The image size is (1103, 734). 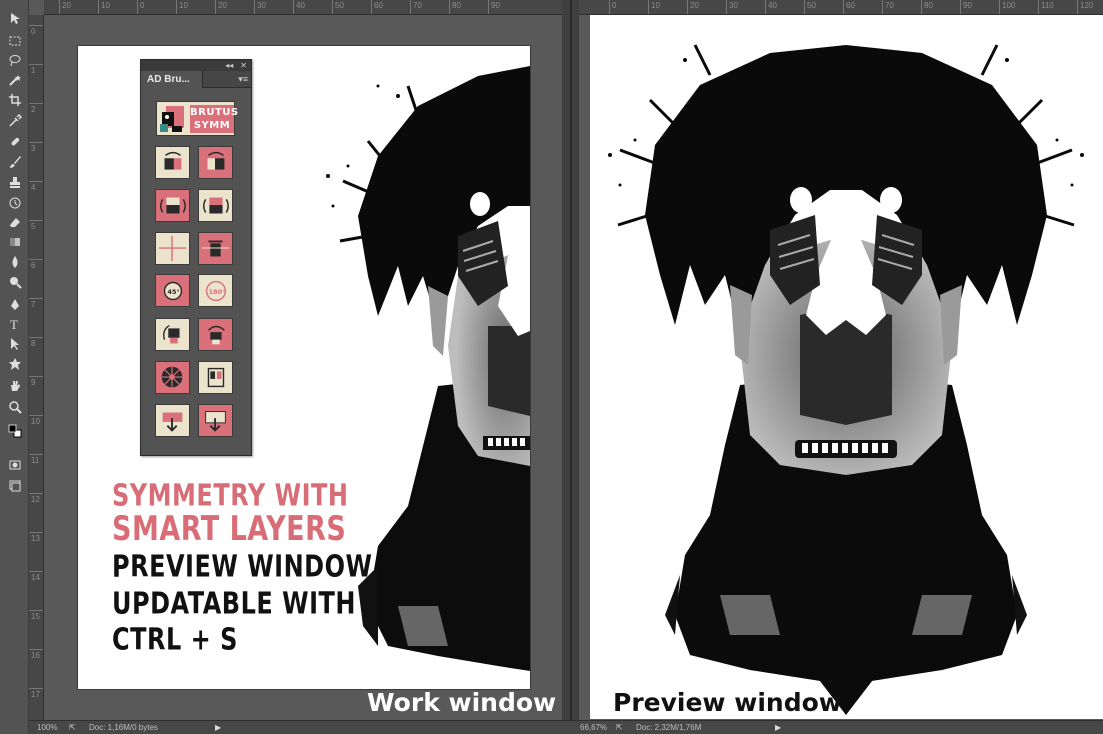 What do you see at coordinates (14, 60) in the screenshot?
I see `lasso-tool-icon` at bounding box center [14, 60].